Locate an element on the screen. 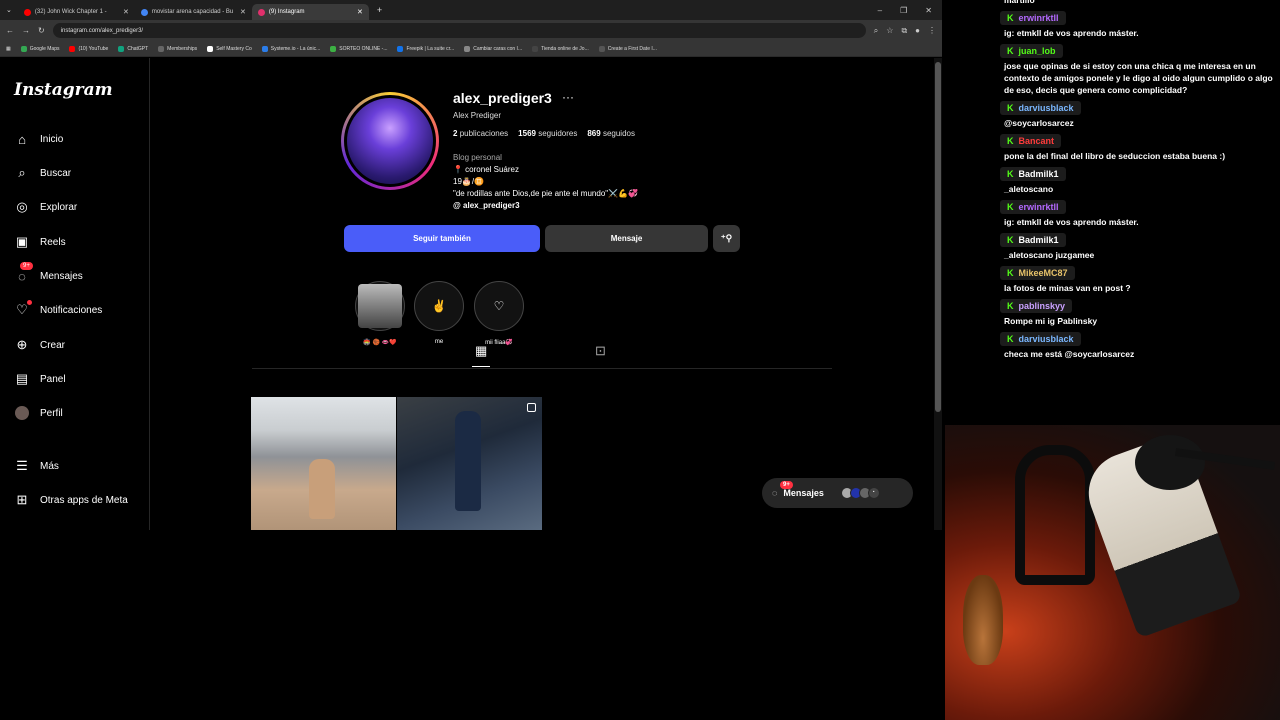  highlight: 🏟️ 🏀 👄❤️ is located at coordinates (380, 313).